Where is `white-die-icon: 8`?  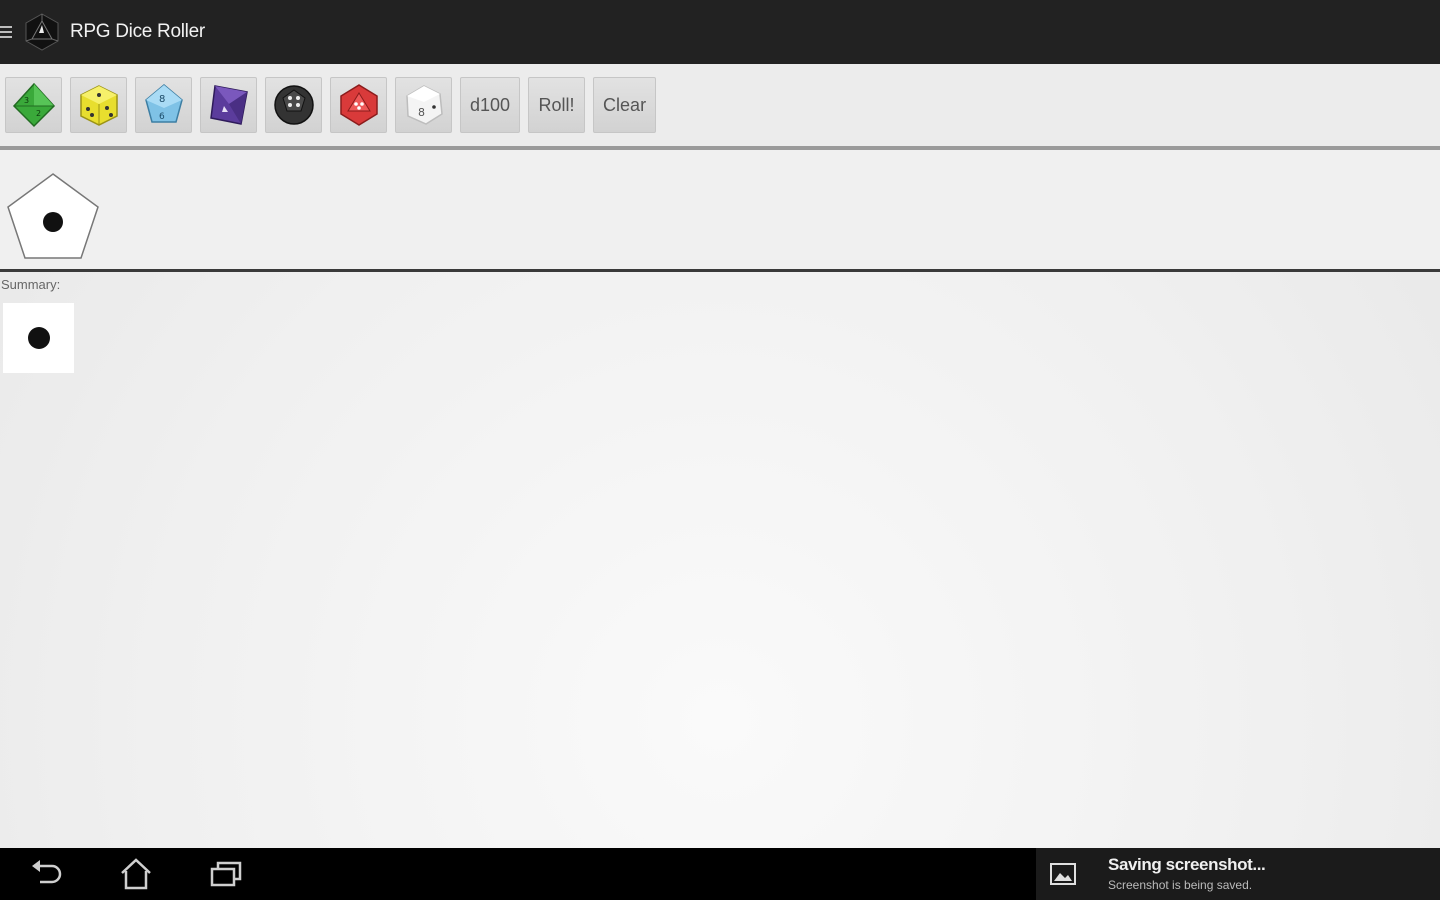 white-die-icon: 8 is located at coordinates (424, 105).